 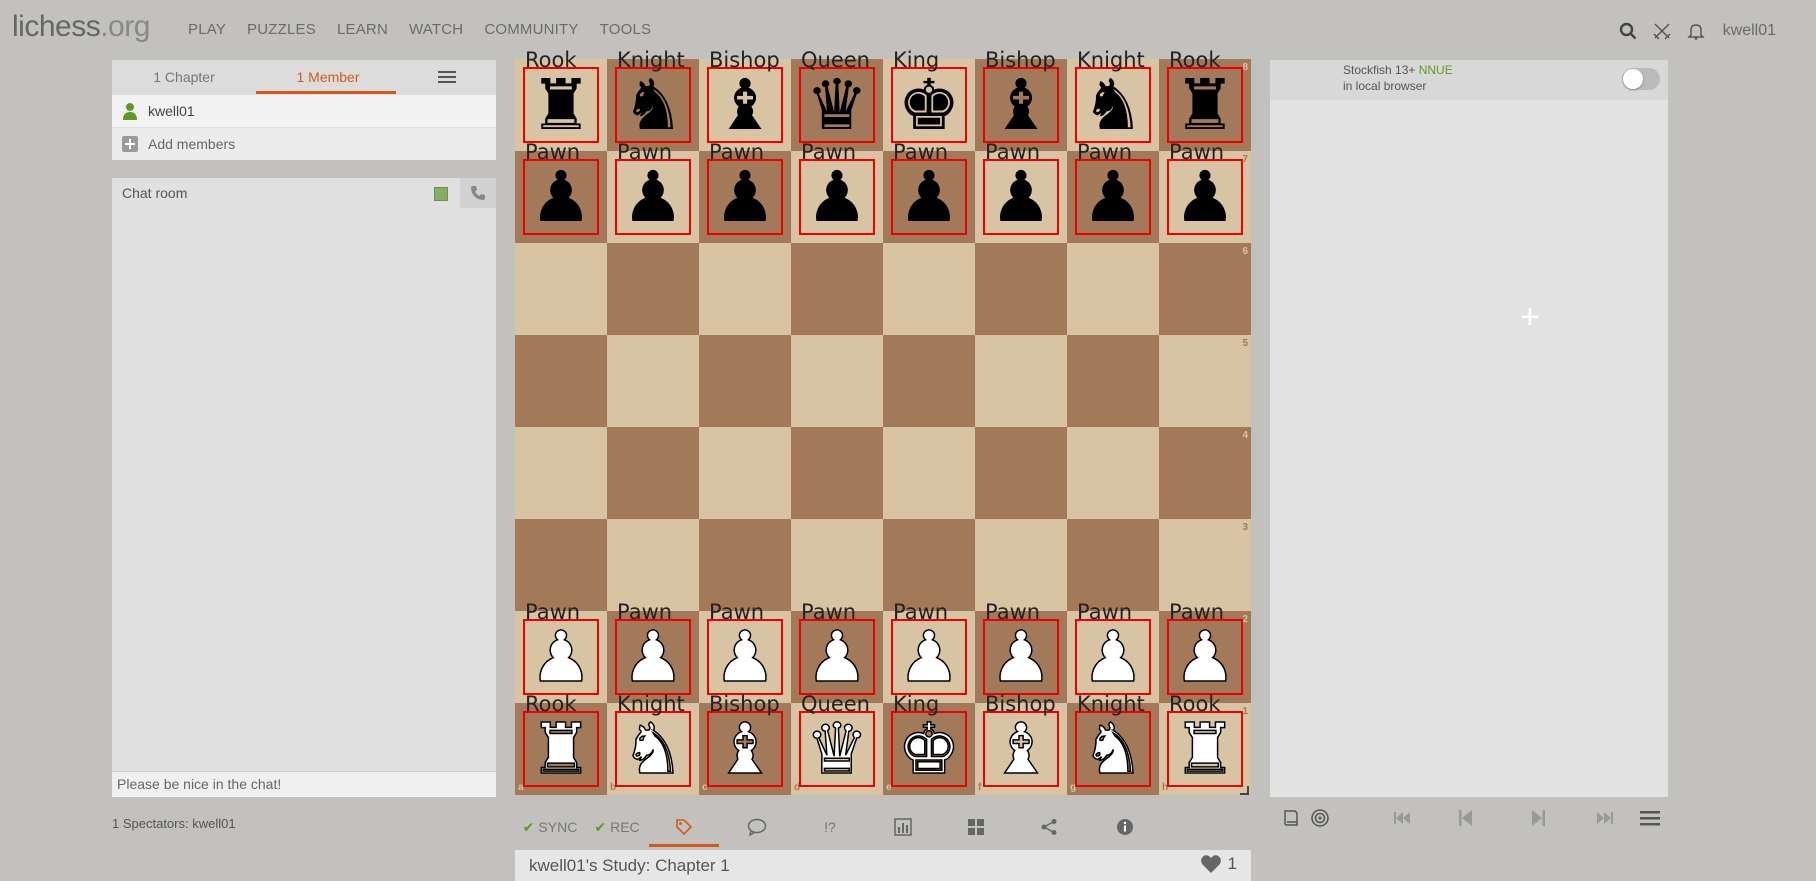 What do you see at coordinates (441, 194) in the screenshot?
I see `chat-toggle-checkbox` at bounding box center [441, 194].